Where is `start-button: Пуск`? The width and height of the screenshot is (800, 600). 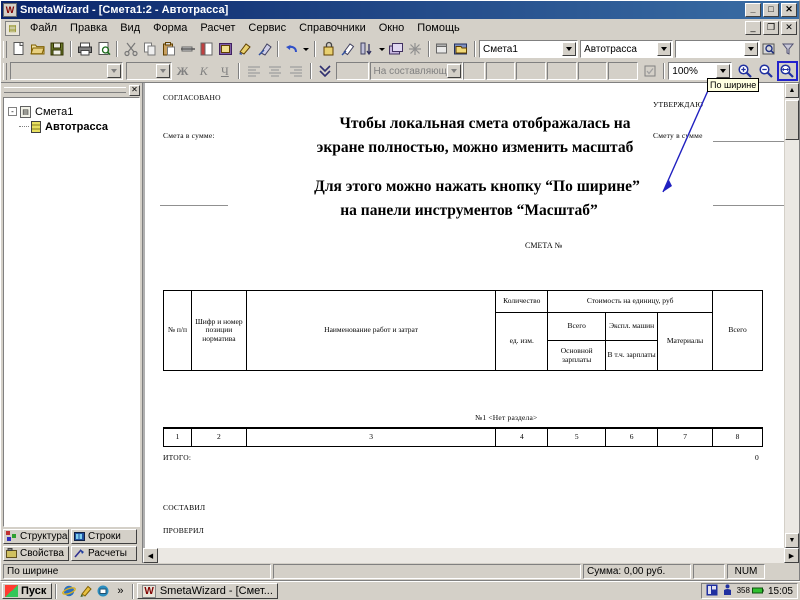 start-button: Пуск is located at coordinates (27, 591).